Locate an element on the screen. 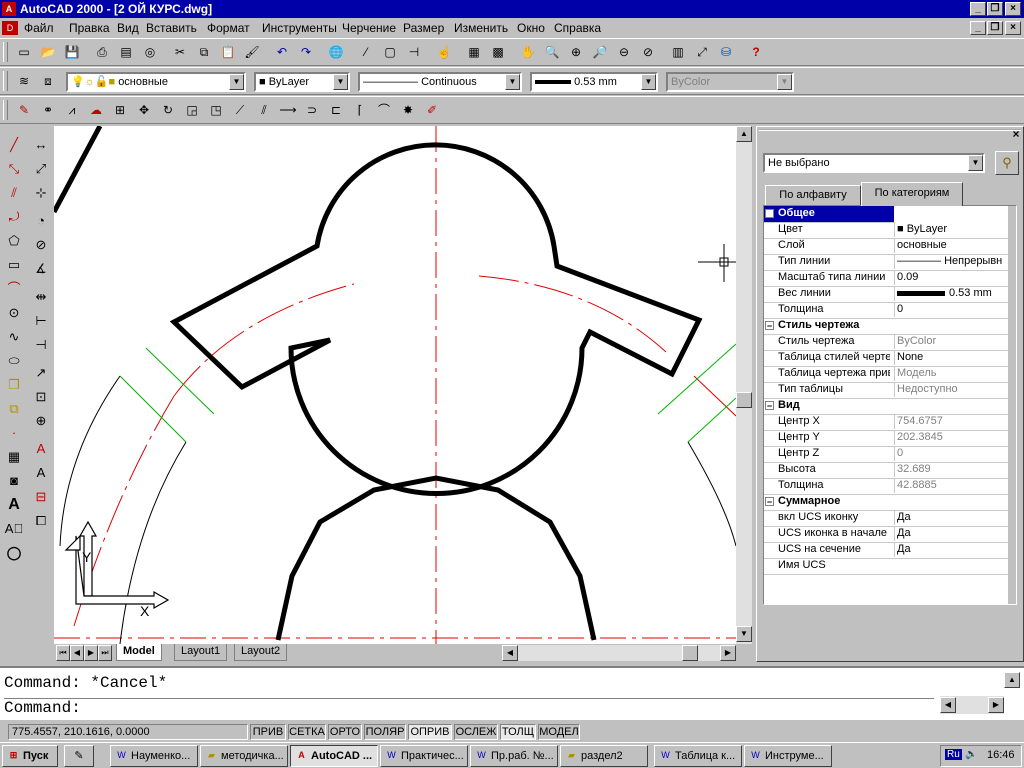  zoom-realtime-icon: 🔍 is located at coordinates (552, 52).